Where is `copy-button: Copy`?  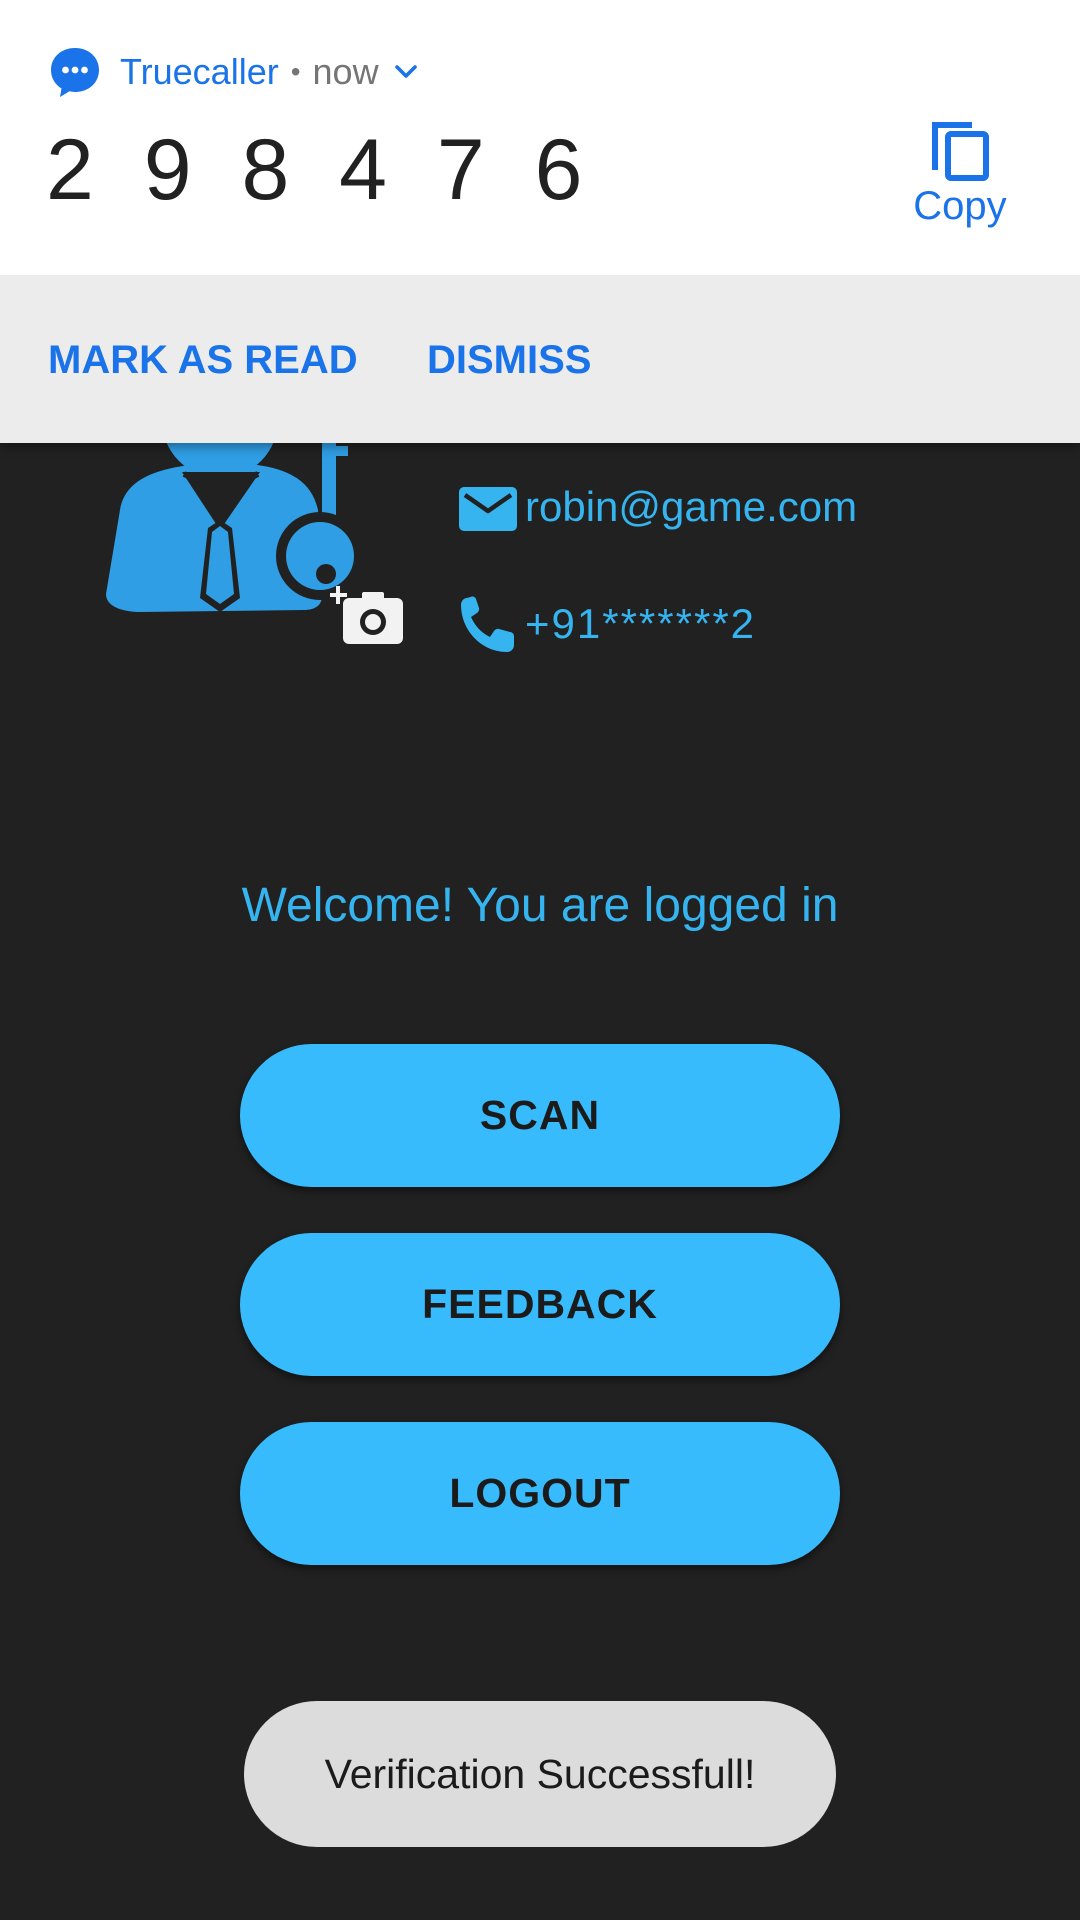
copy-button: Copy is located at coordinates (960, 173).